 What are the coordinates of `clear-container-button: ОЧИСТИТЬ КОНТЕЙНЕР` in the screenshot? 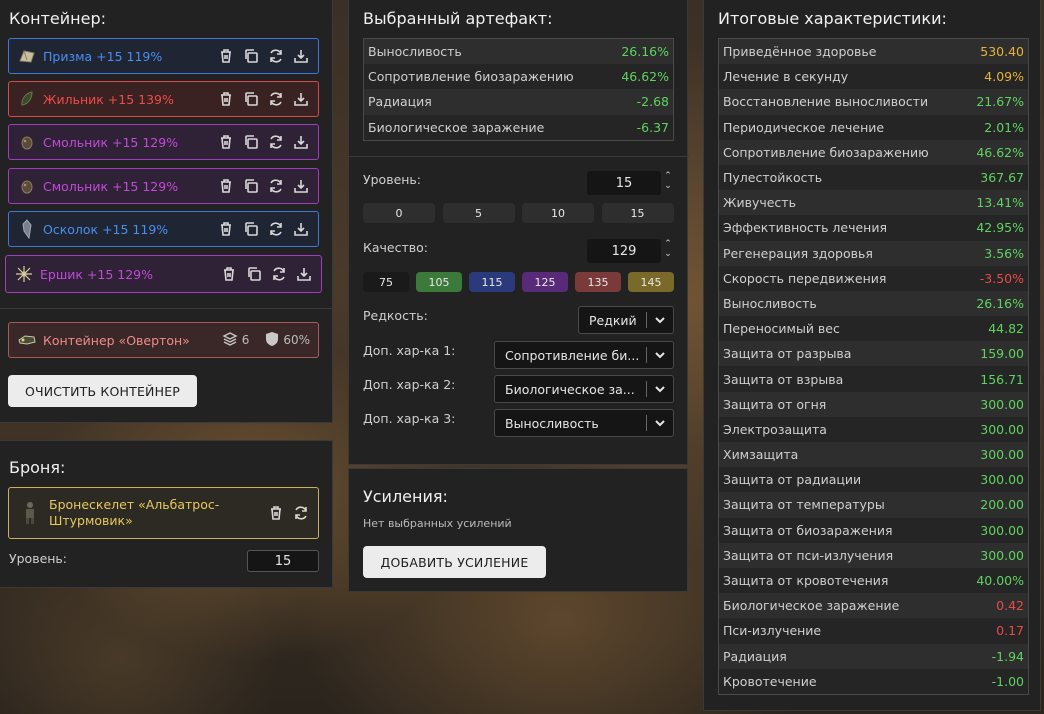 It's located at (102, 391).